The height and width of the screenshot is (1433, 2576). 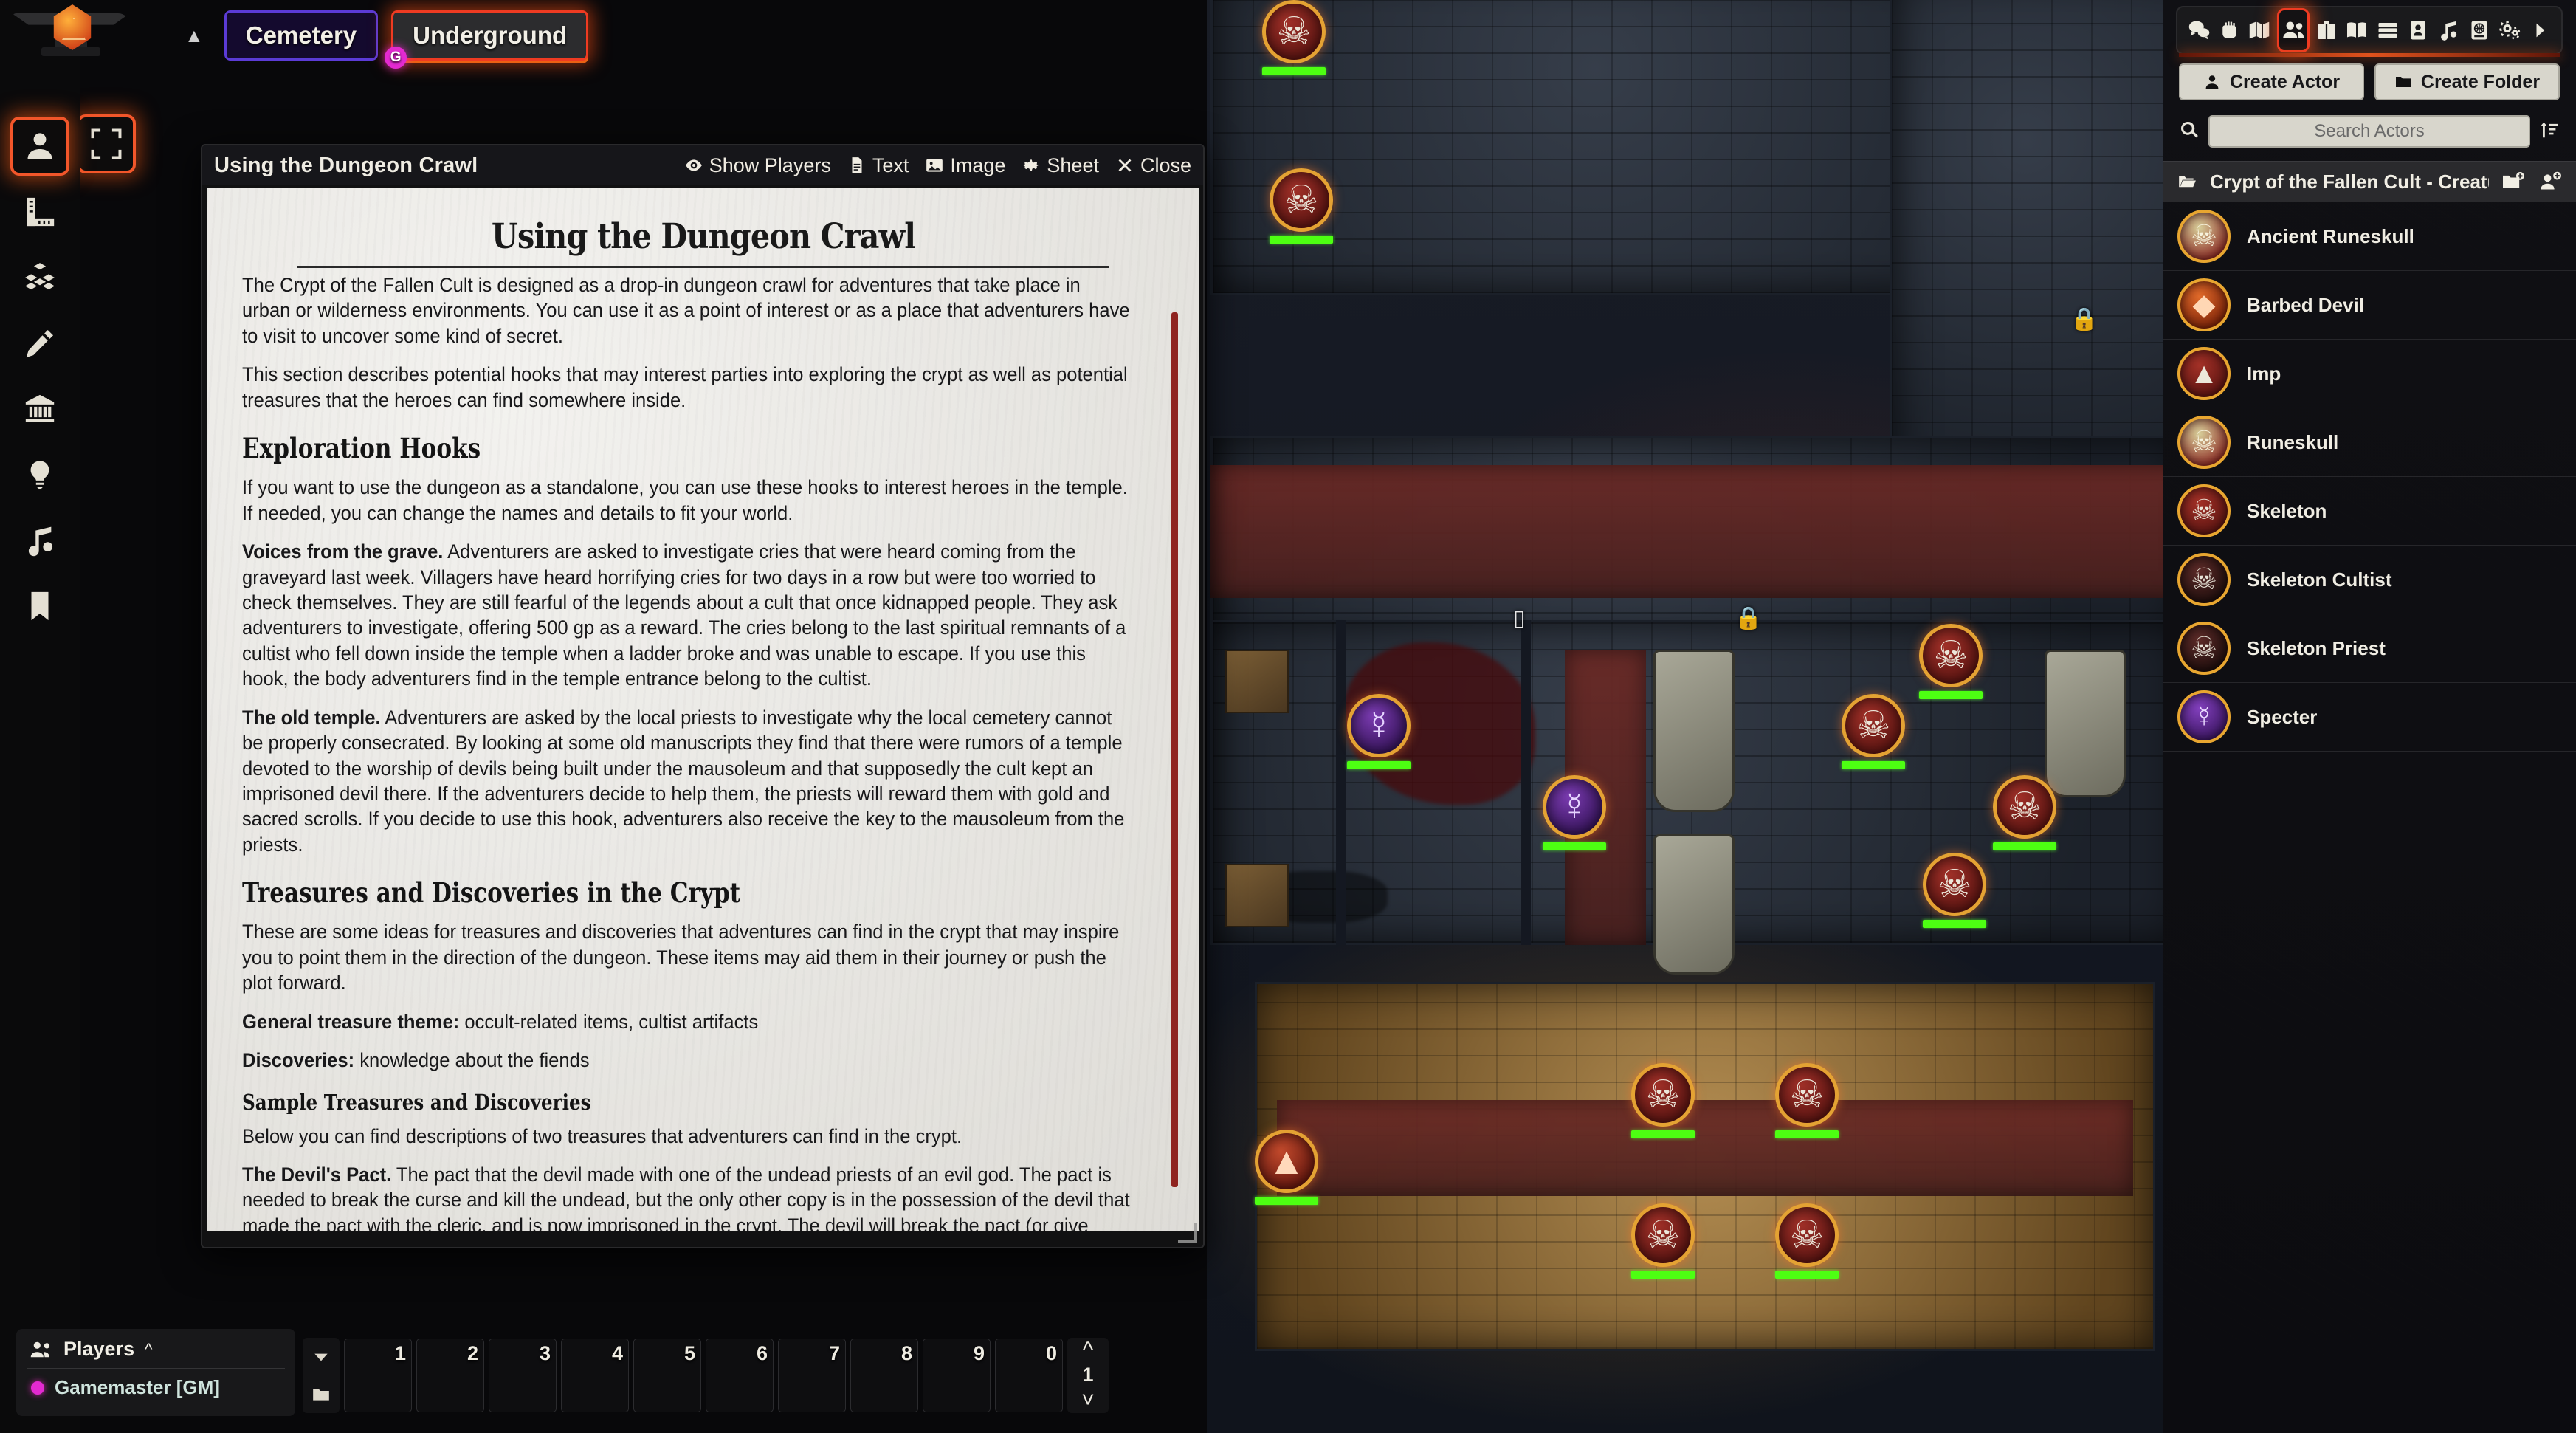 What do you see at coordinates (378, 1375) in the screenshot?
I see `hotbar-slot-1: 1` at bounding box center [378, 1375].